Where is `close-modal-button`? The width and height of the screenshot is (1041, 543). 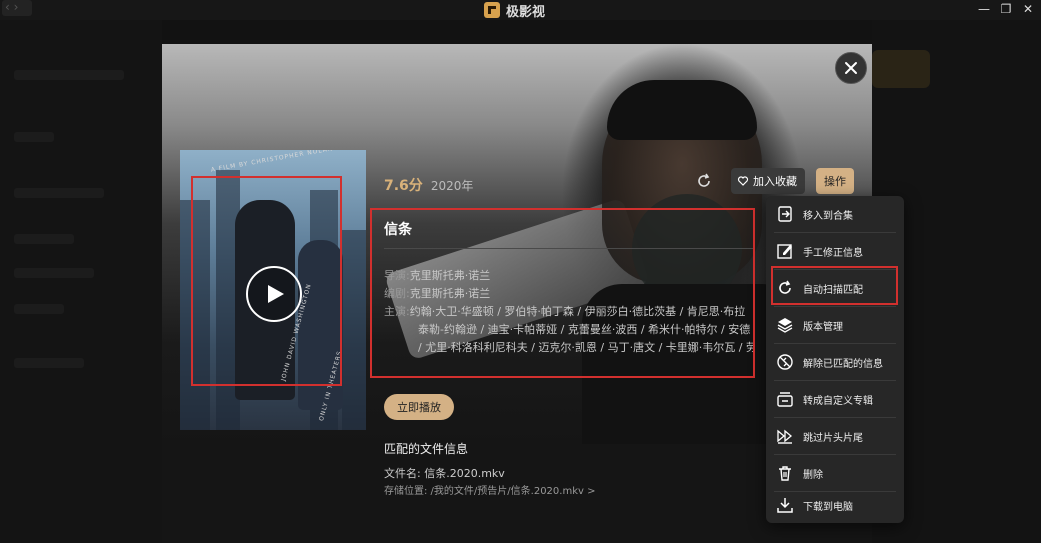 close-modal-button is located at coordinates (851, 68).